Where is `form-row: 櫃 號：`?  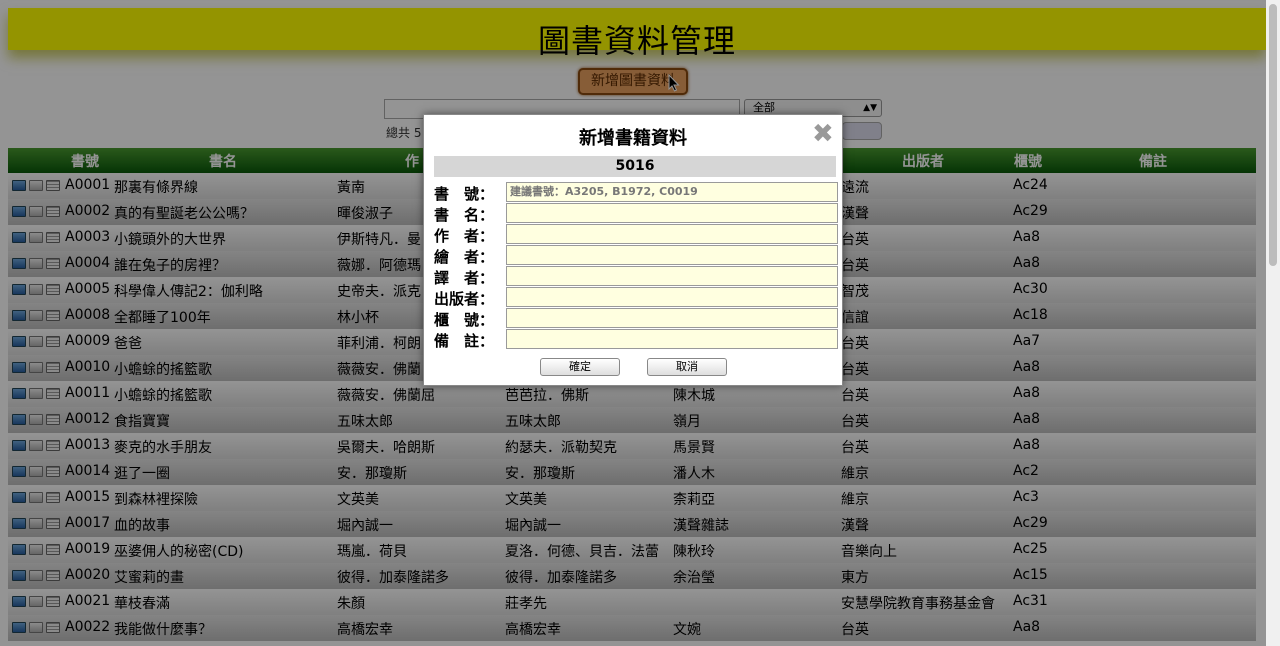
form-row: 櫃 號： is located at coordinates (636, 318).